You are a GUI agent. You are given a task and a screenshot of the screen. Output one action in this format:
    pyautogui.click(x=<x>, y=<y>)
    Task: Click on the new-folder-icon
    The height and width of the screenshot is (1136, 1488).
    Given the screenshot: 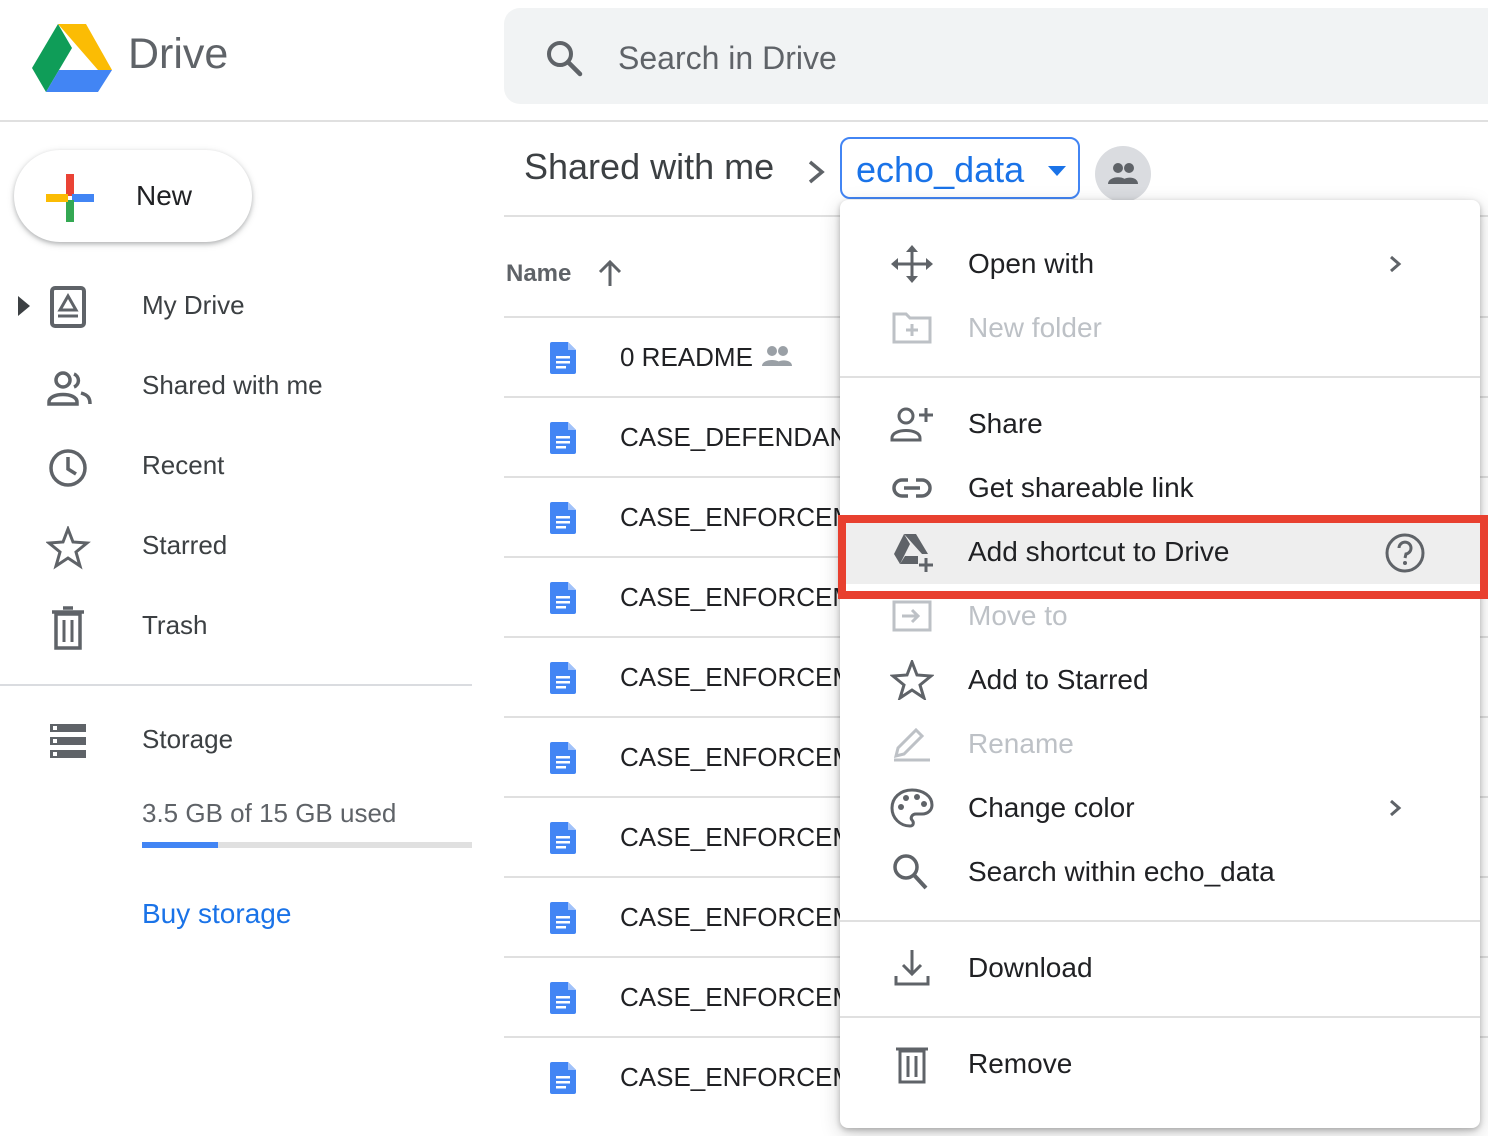 What is the action you would take?
    pyautogui.click(x=912, y=328)
    